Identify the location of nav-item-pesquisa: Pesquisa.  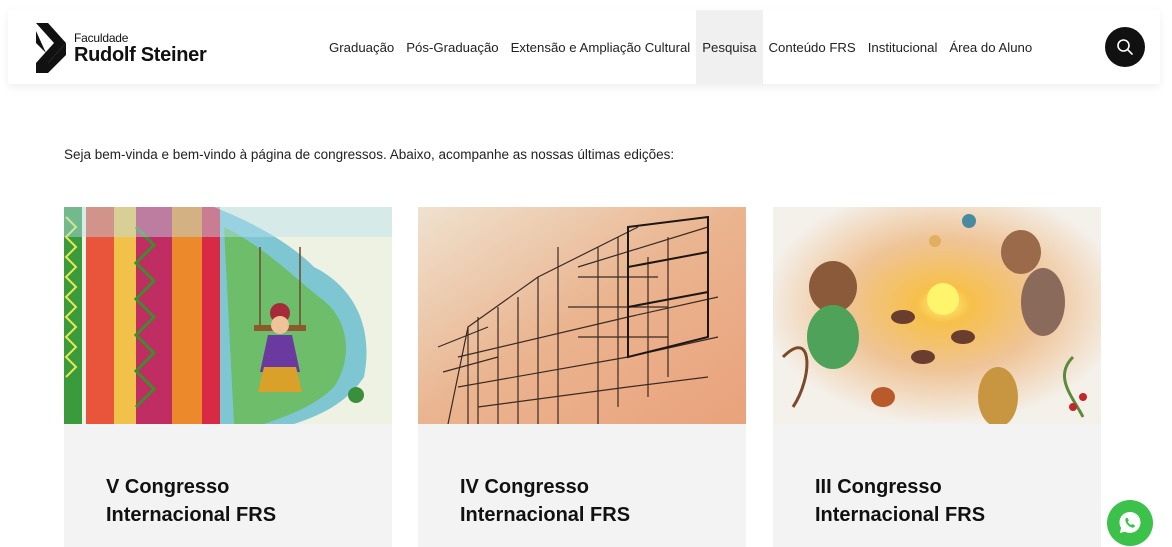
(729, 47).